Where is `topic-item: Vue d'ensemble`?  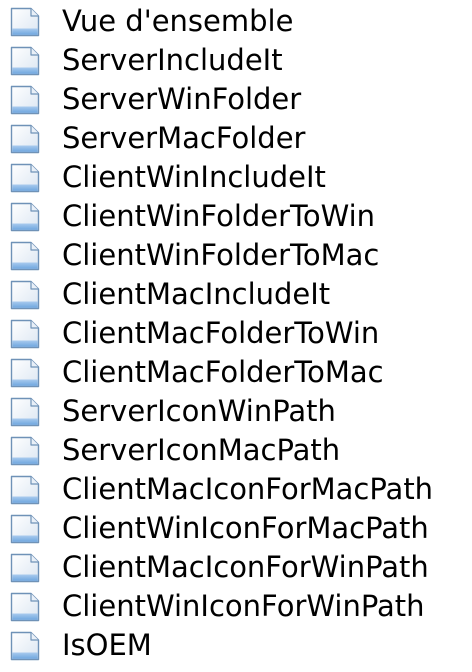 topic-item: Vue d'ensemble is located at coordinates (220, 21).